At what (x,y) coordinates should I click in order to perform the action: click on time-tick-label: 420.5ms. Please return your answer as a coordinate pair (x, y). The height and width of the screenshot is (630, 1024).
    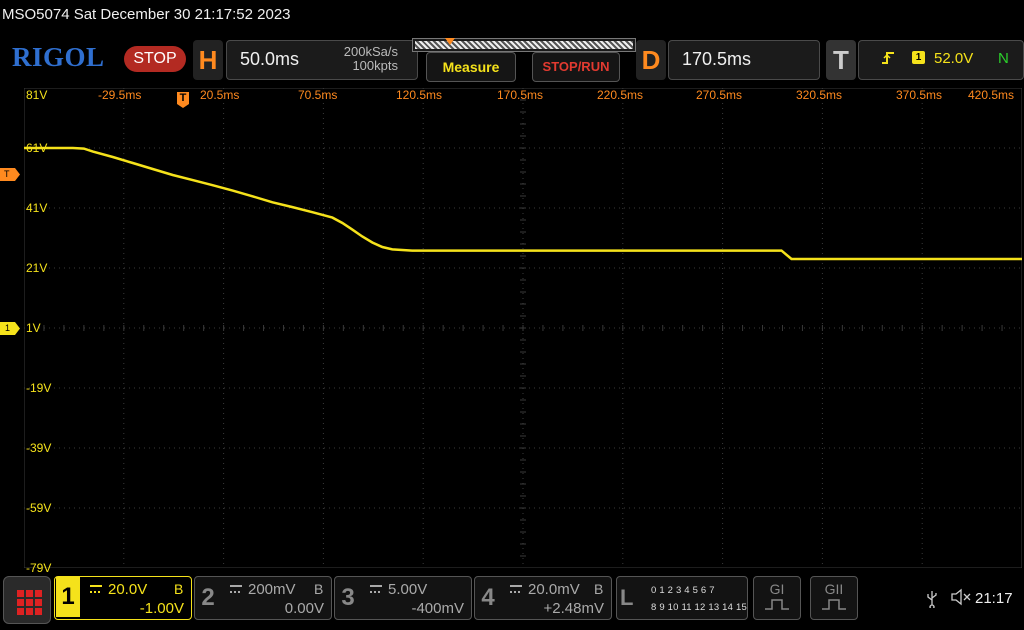
    Looking at the image, I should click on (991, 95).